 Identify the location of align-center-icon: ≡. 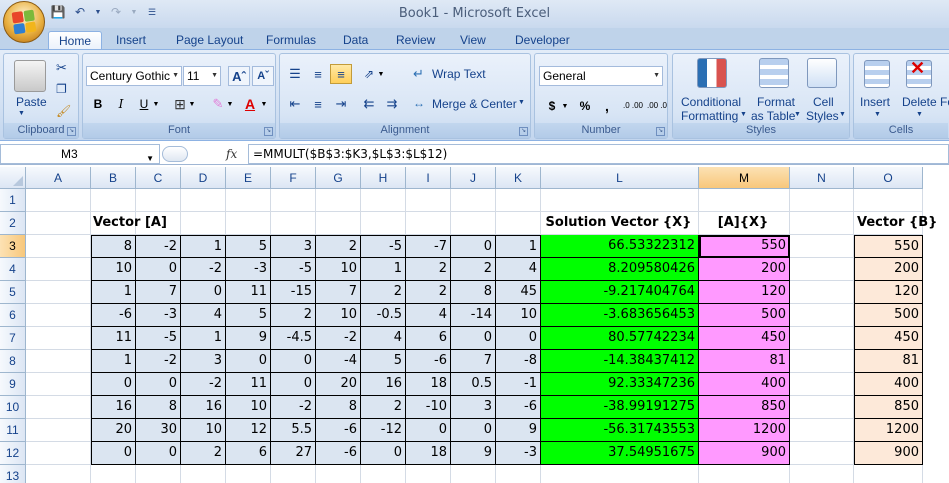
(318, 104).